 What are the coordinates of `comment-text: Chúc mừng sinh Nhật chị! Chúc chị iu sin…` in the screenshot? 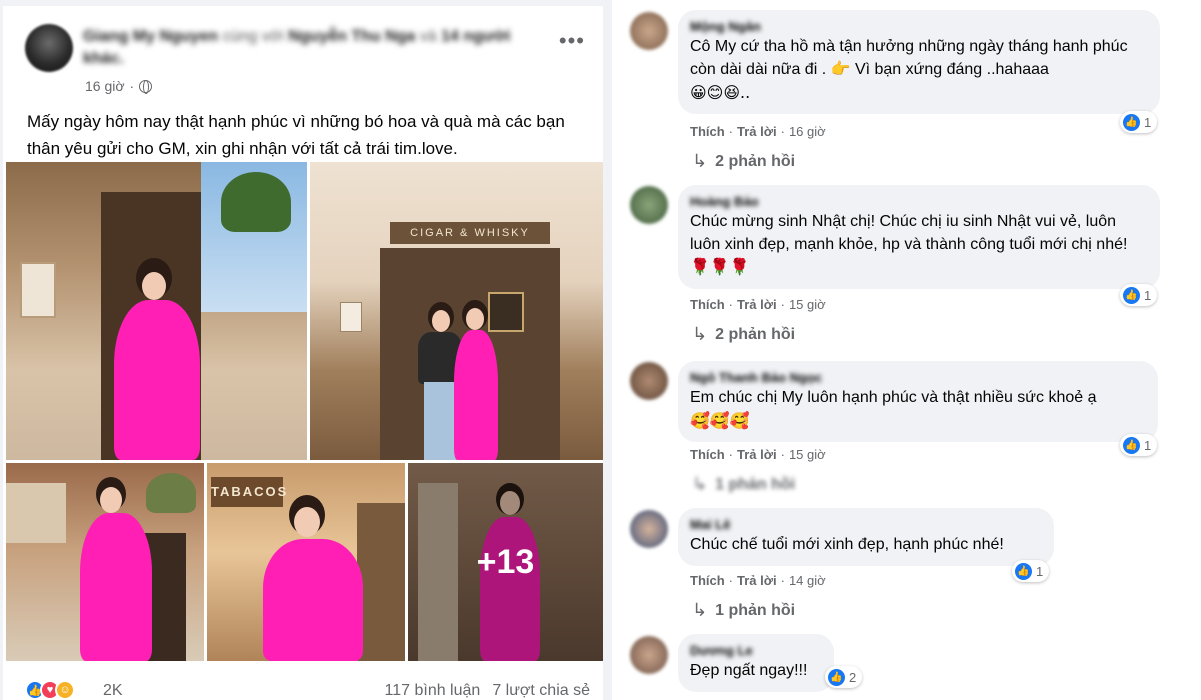 It's located at (909, 244).